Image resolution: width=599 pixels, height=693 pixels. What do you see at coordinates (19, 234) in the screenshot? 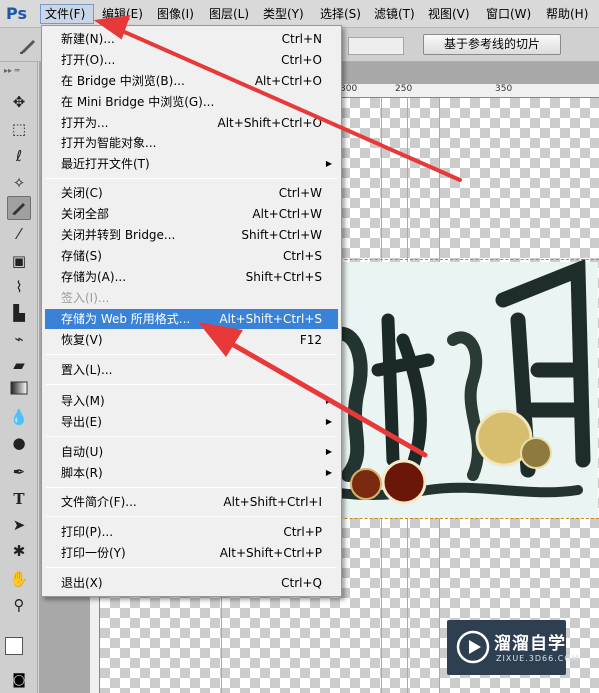
I see `eyedropper-icon: ⁄` at bounding box center [19, 234].